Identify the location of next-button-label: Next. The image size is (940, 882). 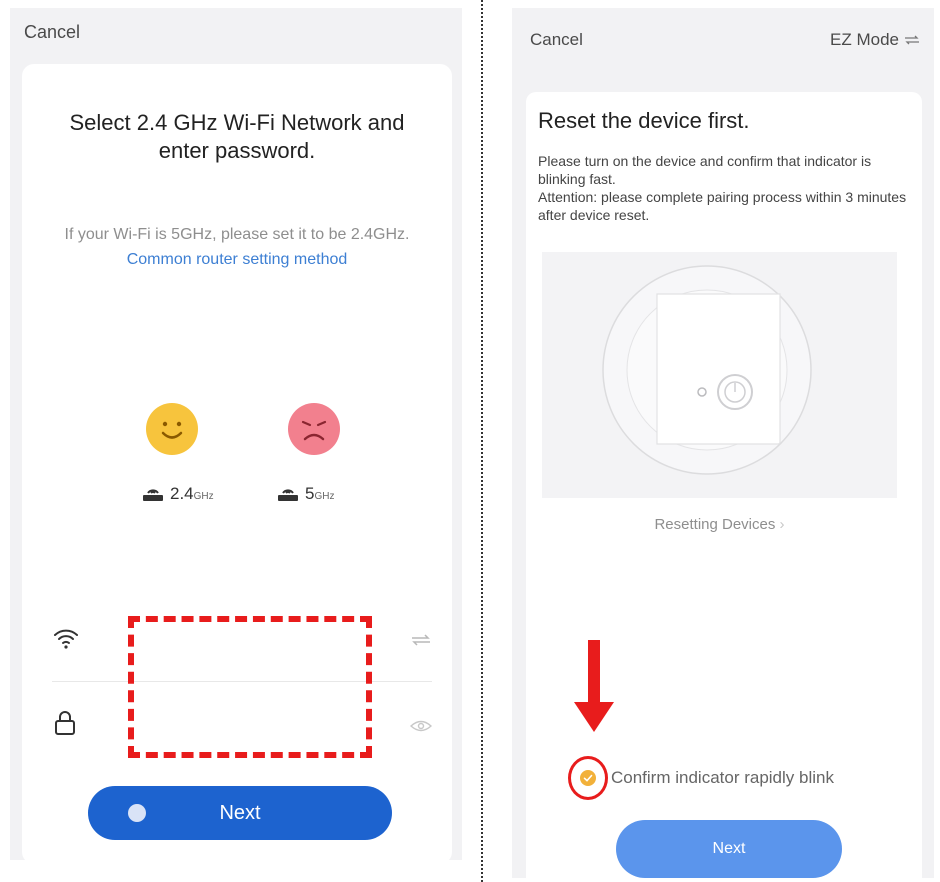
(240, 812).